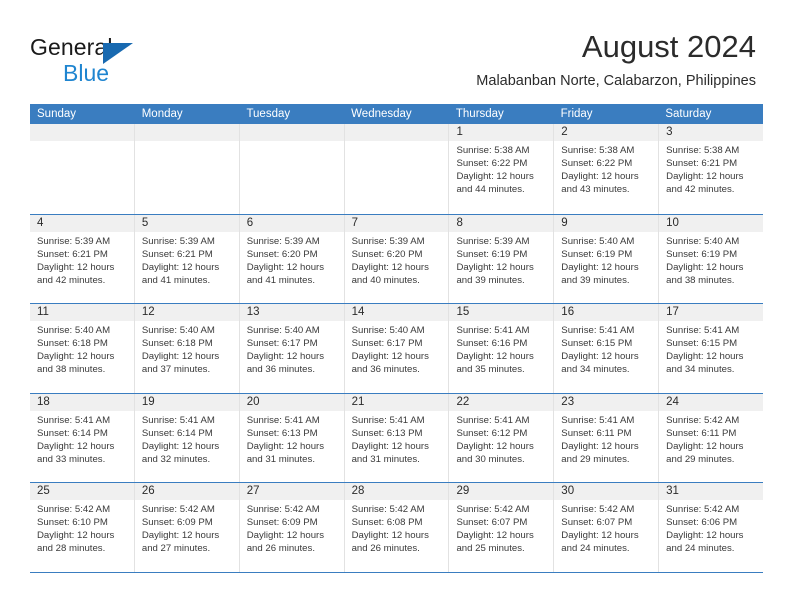 Image resolution: width=792 pixels, height=612 pixels. Describe the element at coordinates (668, 46) in the screenshot. I see `page-title: August 2024` at that location.